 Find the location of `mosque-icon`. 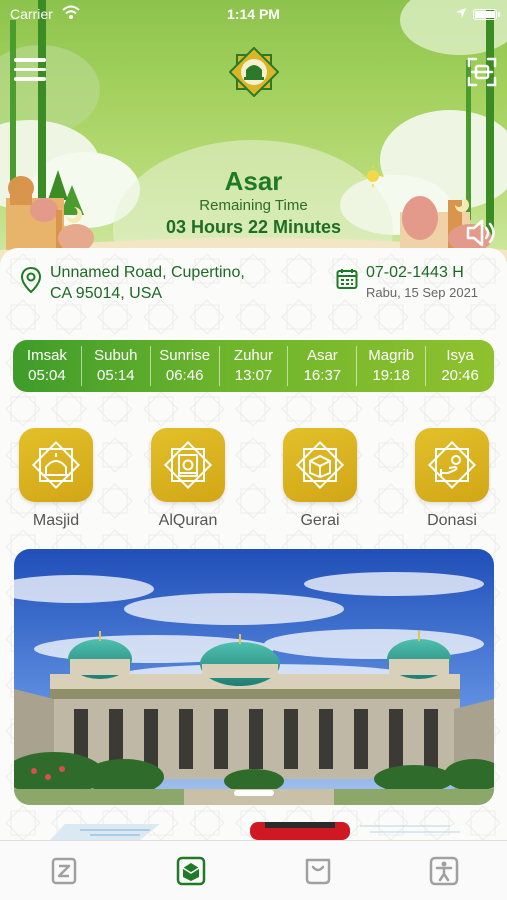

mosque-icon is located at coordinates (56, 465).